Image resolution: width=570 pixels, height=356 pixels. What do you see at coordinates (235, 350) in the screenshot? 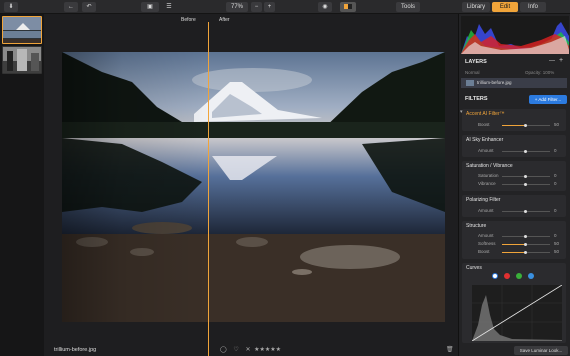
I see `heart-icon: ♡` at bounding box center [235, 350].